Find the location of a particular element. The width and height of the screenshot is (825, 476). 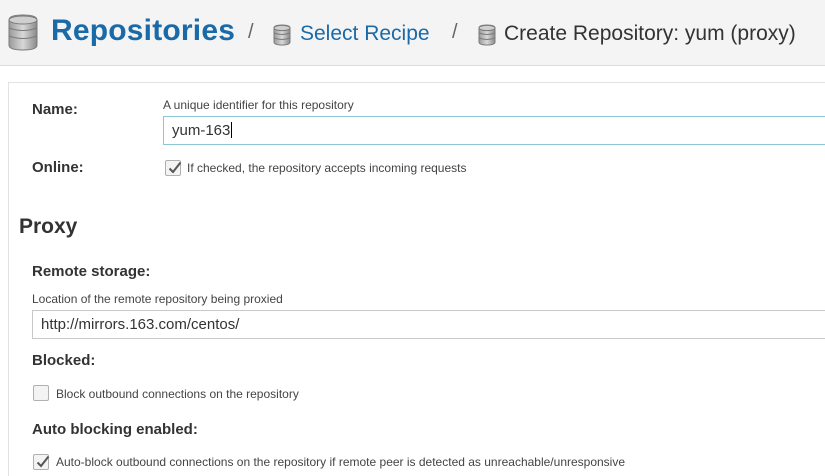

online-label: Online: is located at coordinates (58, 167).